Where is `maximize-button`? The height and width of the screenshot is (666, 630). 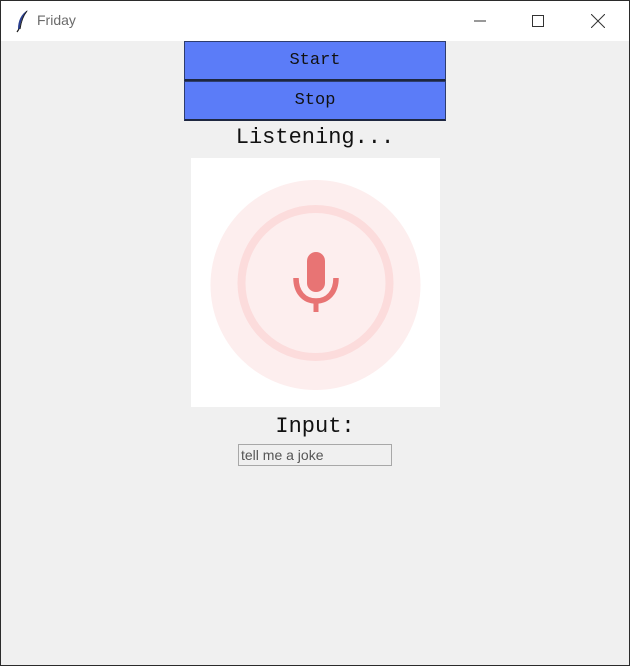
maximize-button is located at coordinates (538, 21).